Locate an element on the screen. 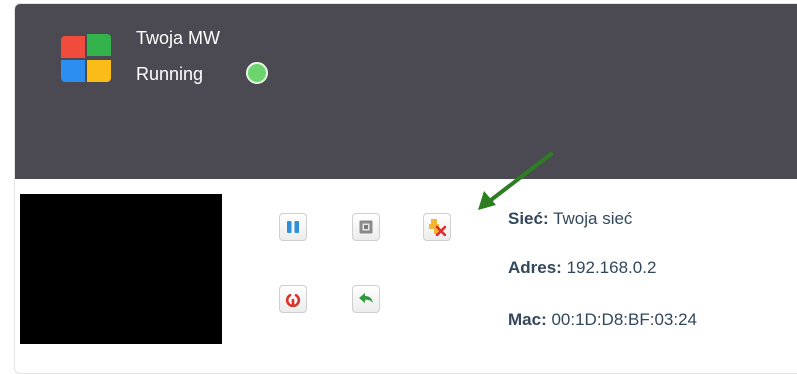 This screenshot has width=797, height=374. stop-button is located at coordinates (366, 227).